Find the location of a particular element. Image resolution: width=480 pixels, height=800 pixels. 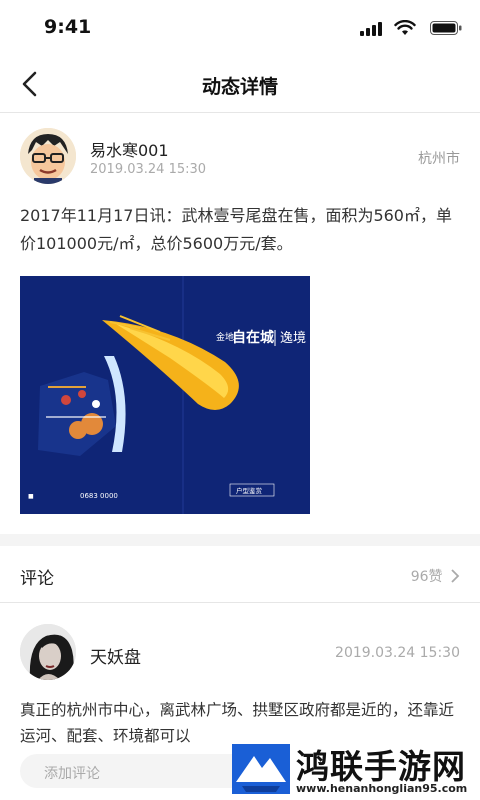

commenter-name: 天妖盘 is located at coordinates (115, 655).